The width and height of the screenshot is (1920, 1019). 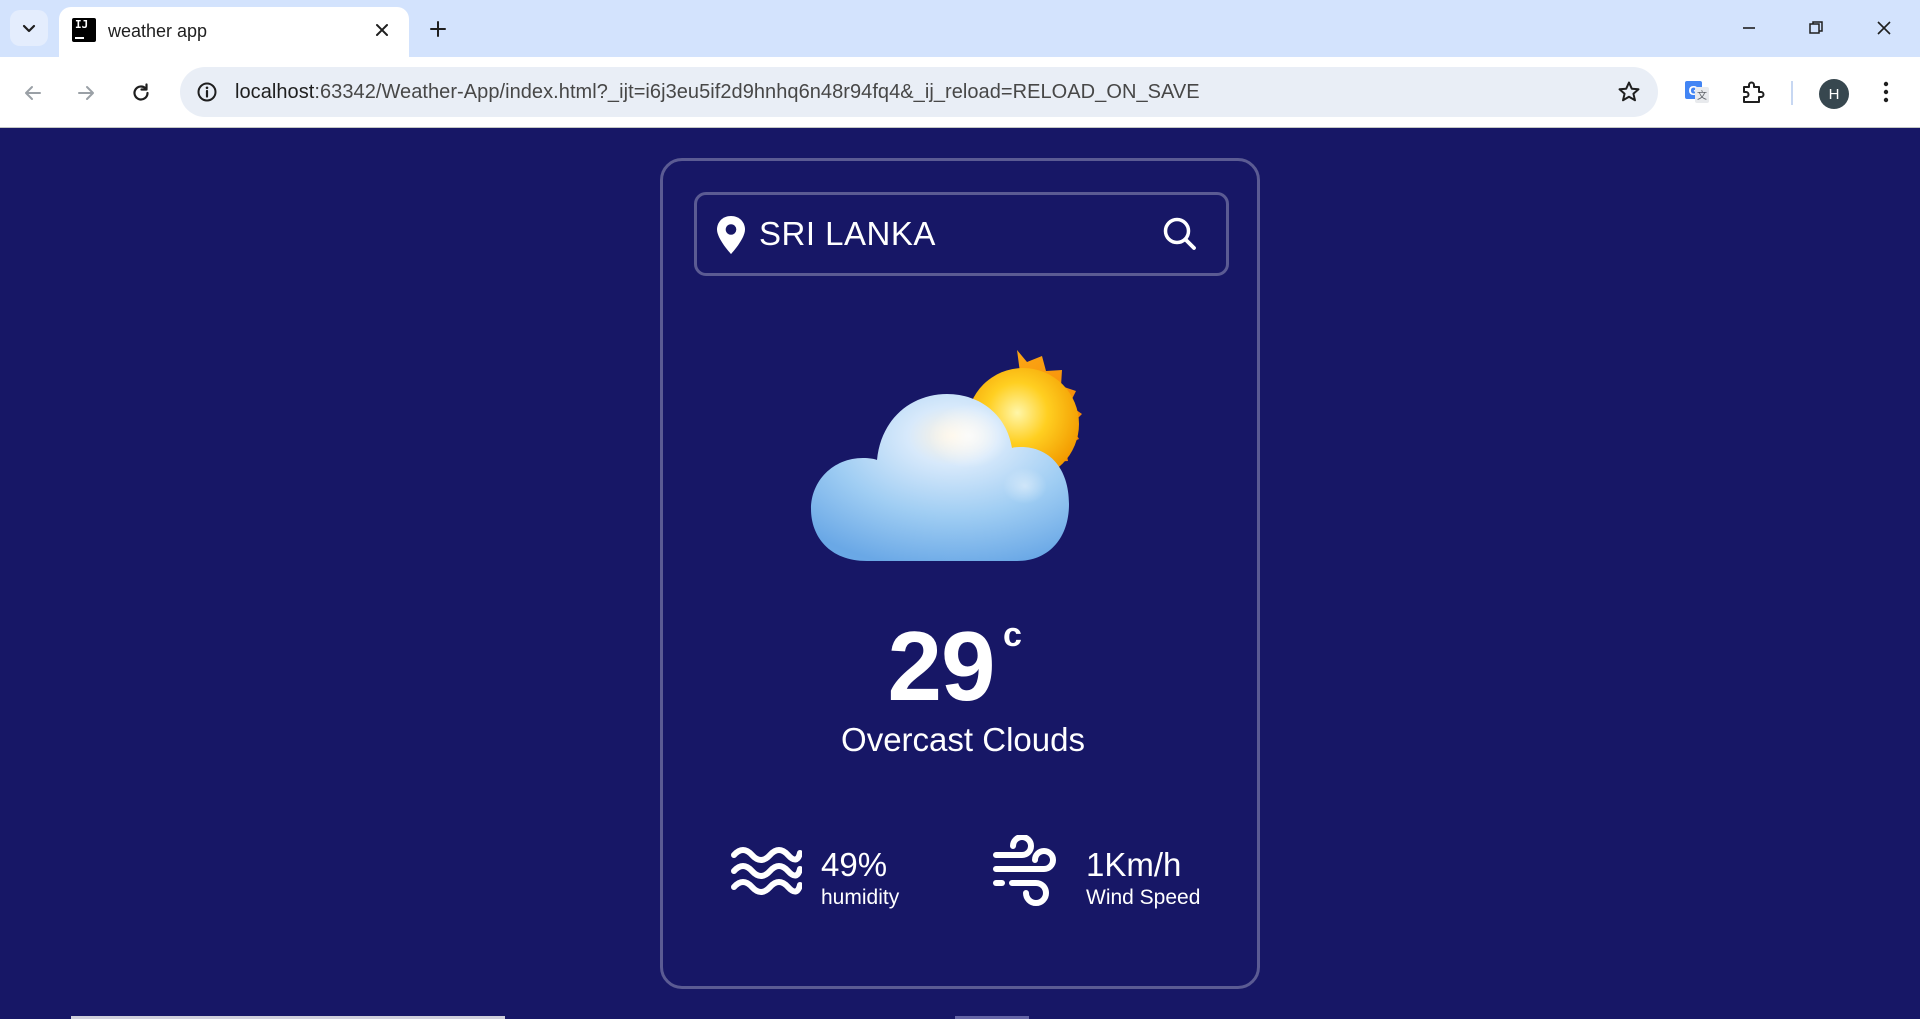 What do you see at coordinates (275, 92) in the screenshot?
I see `url-host: localhost` at bounding box center [275, 92].